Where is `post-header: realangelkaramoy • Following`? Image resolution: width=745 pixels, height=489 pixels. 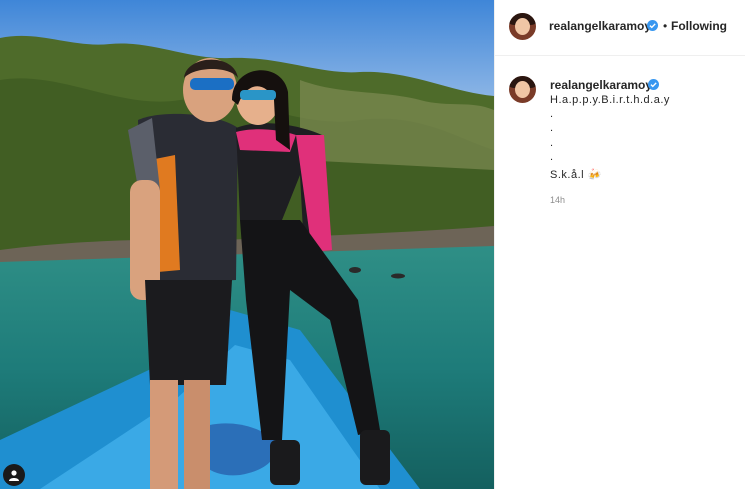 post-header: realangelkaramoy • Following is located at coordinates (620, 28).